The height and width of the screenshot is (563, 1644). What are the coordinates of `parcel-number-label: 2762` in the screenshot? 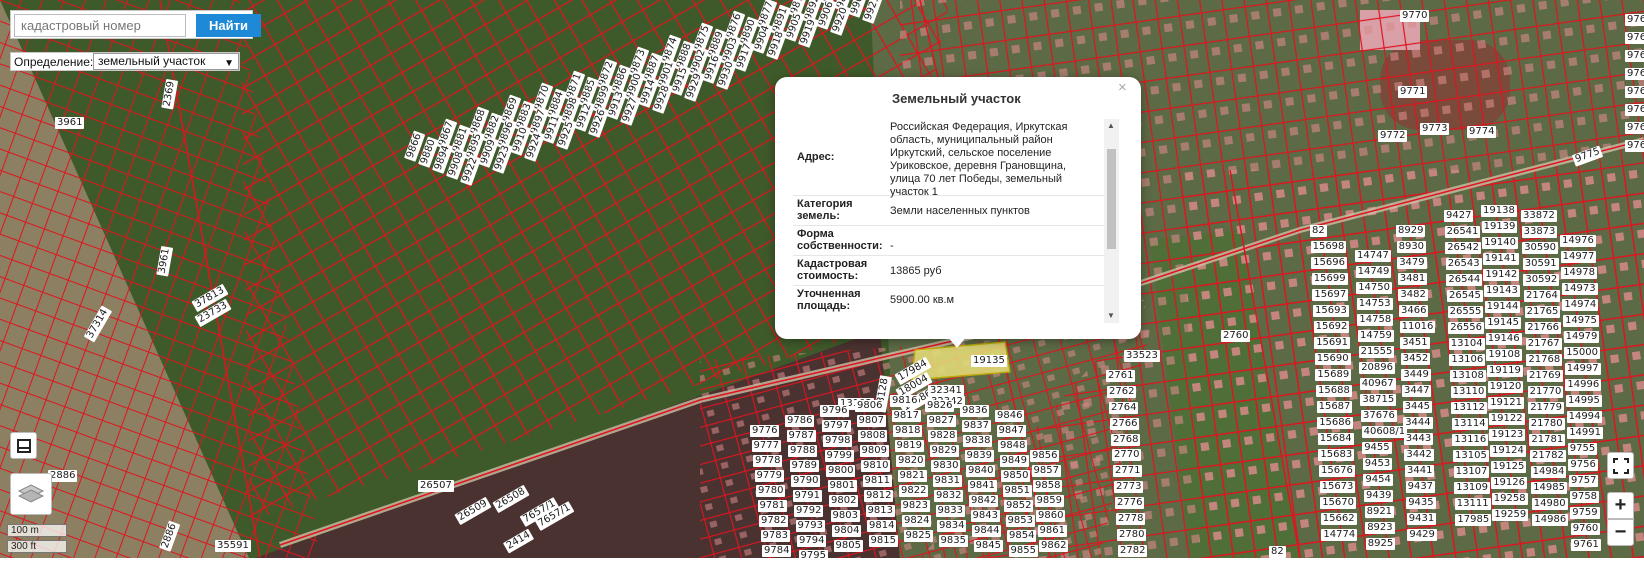 It's located at (1122, 392).